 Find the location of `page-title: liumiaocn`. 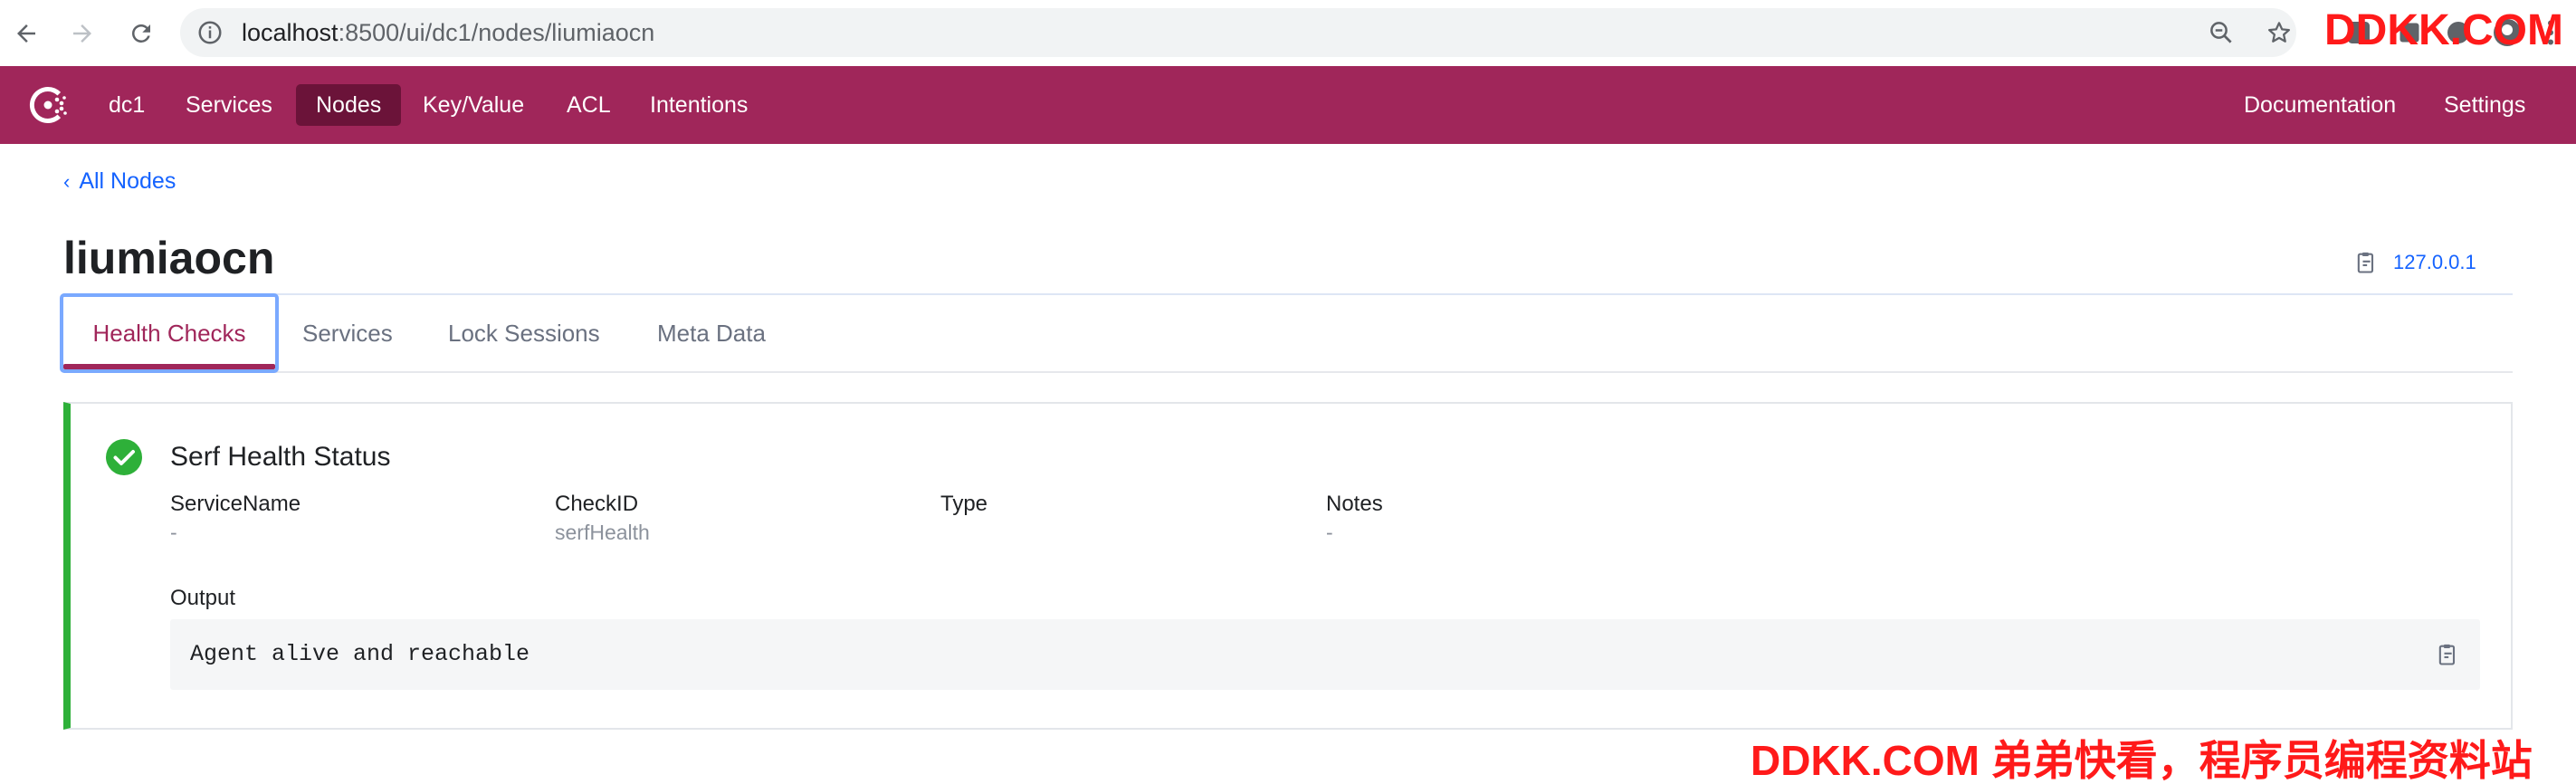

page-title: liumiaocn is located at coordinates (169, 258).